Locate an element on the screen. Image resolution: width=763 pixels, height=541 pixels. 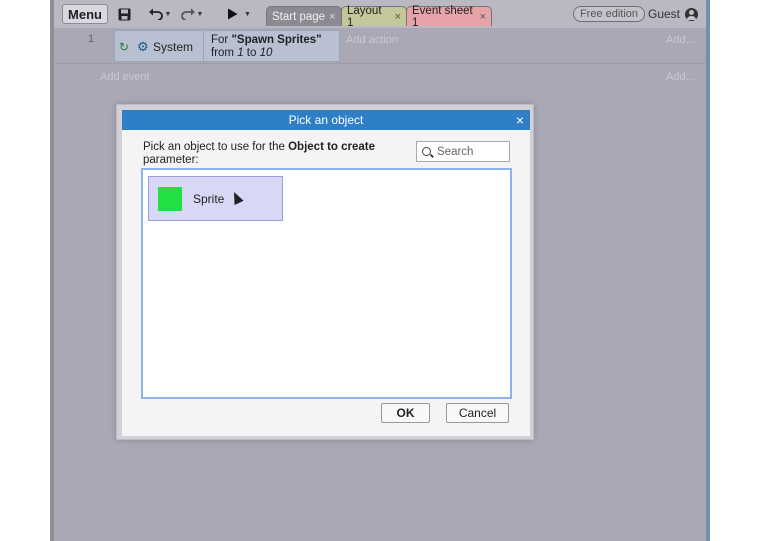
tab-layout-1: Layout 1 × is located at coordinates (374, 16).